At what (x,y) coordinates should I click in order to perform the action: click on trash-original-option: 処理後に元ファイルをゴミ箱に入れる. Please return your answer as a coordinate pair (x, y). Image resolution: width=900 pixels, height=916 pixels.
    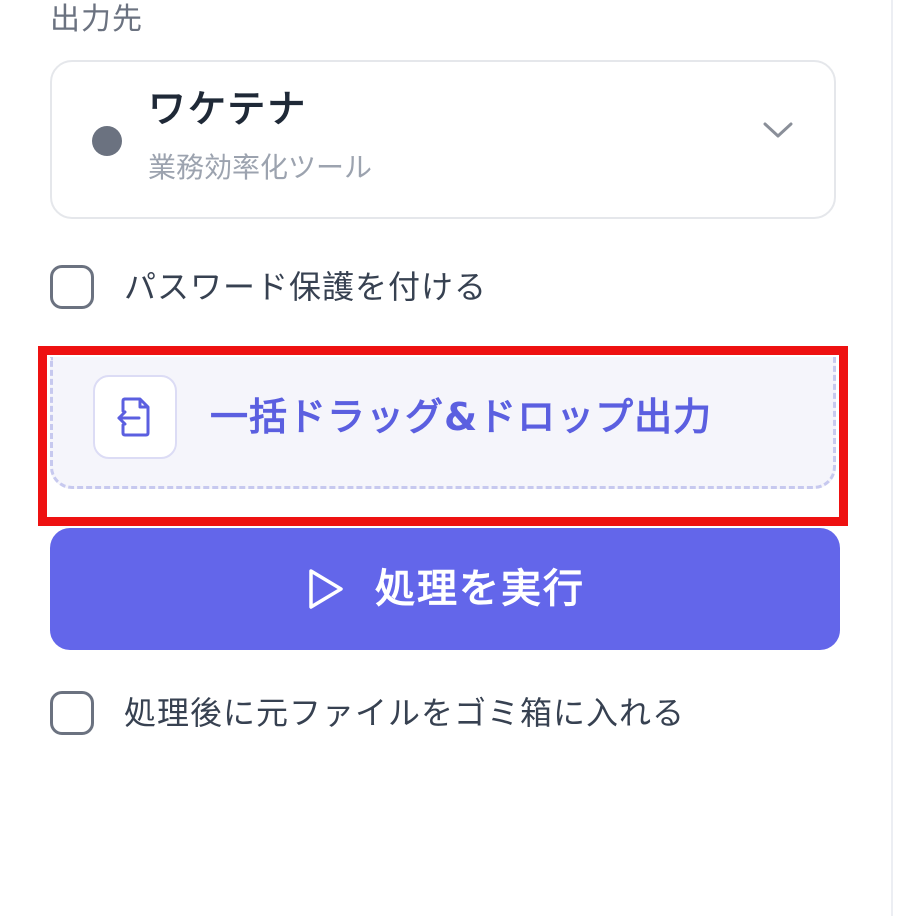
    Looking at the image, I should click on (367, 713).